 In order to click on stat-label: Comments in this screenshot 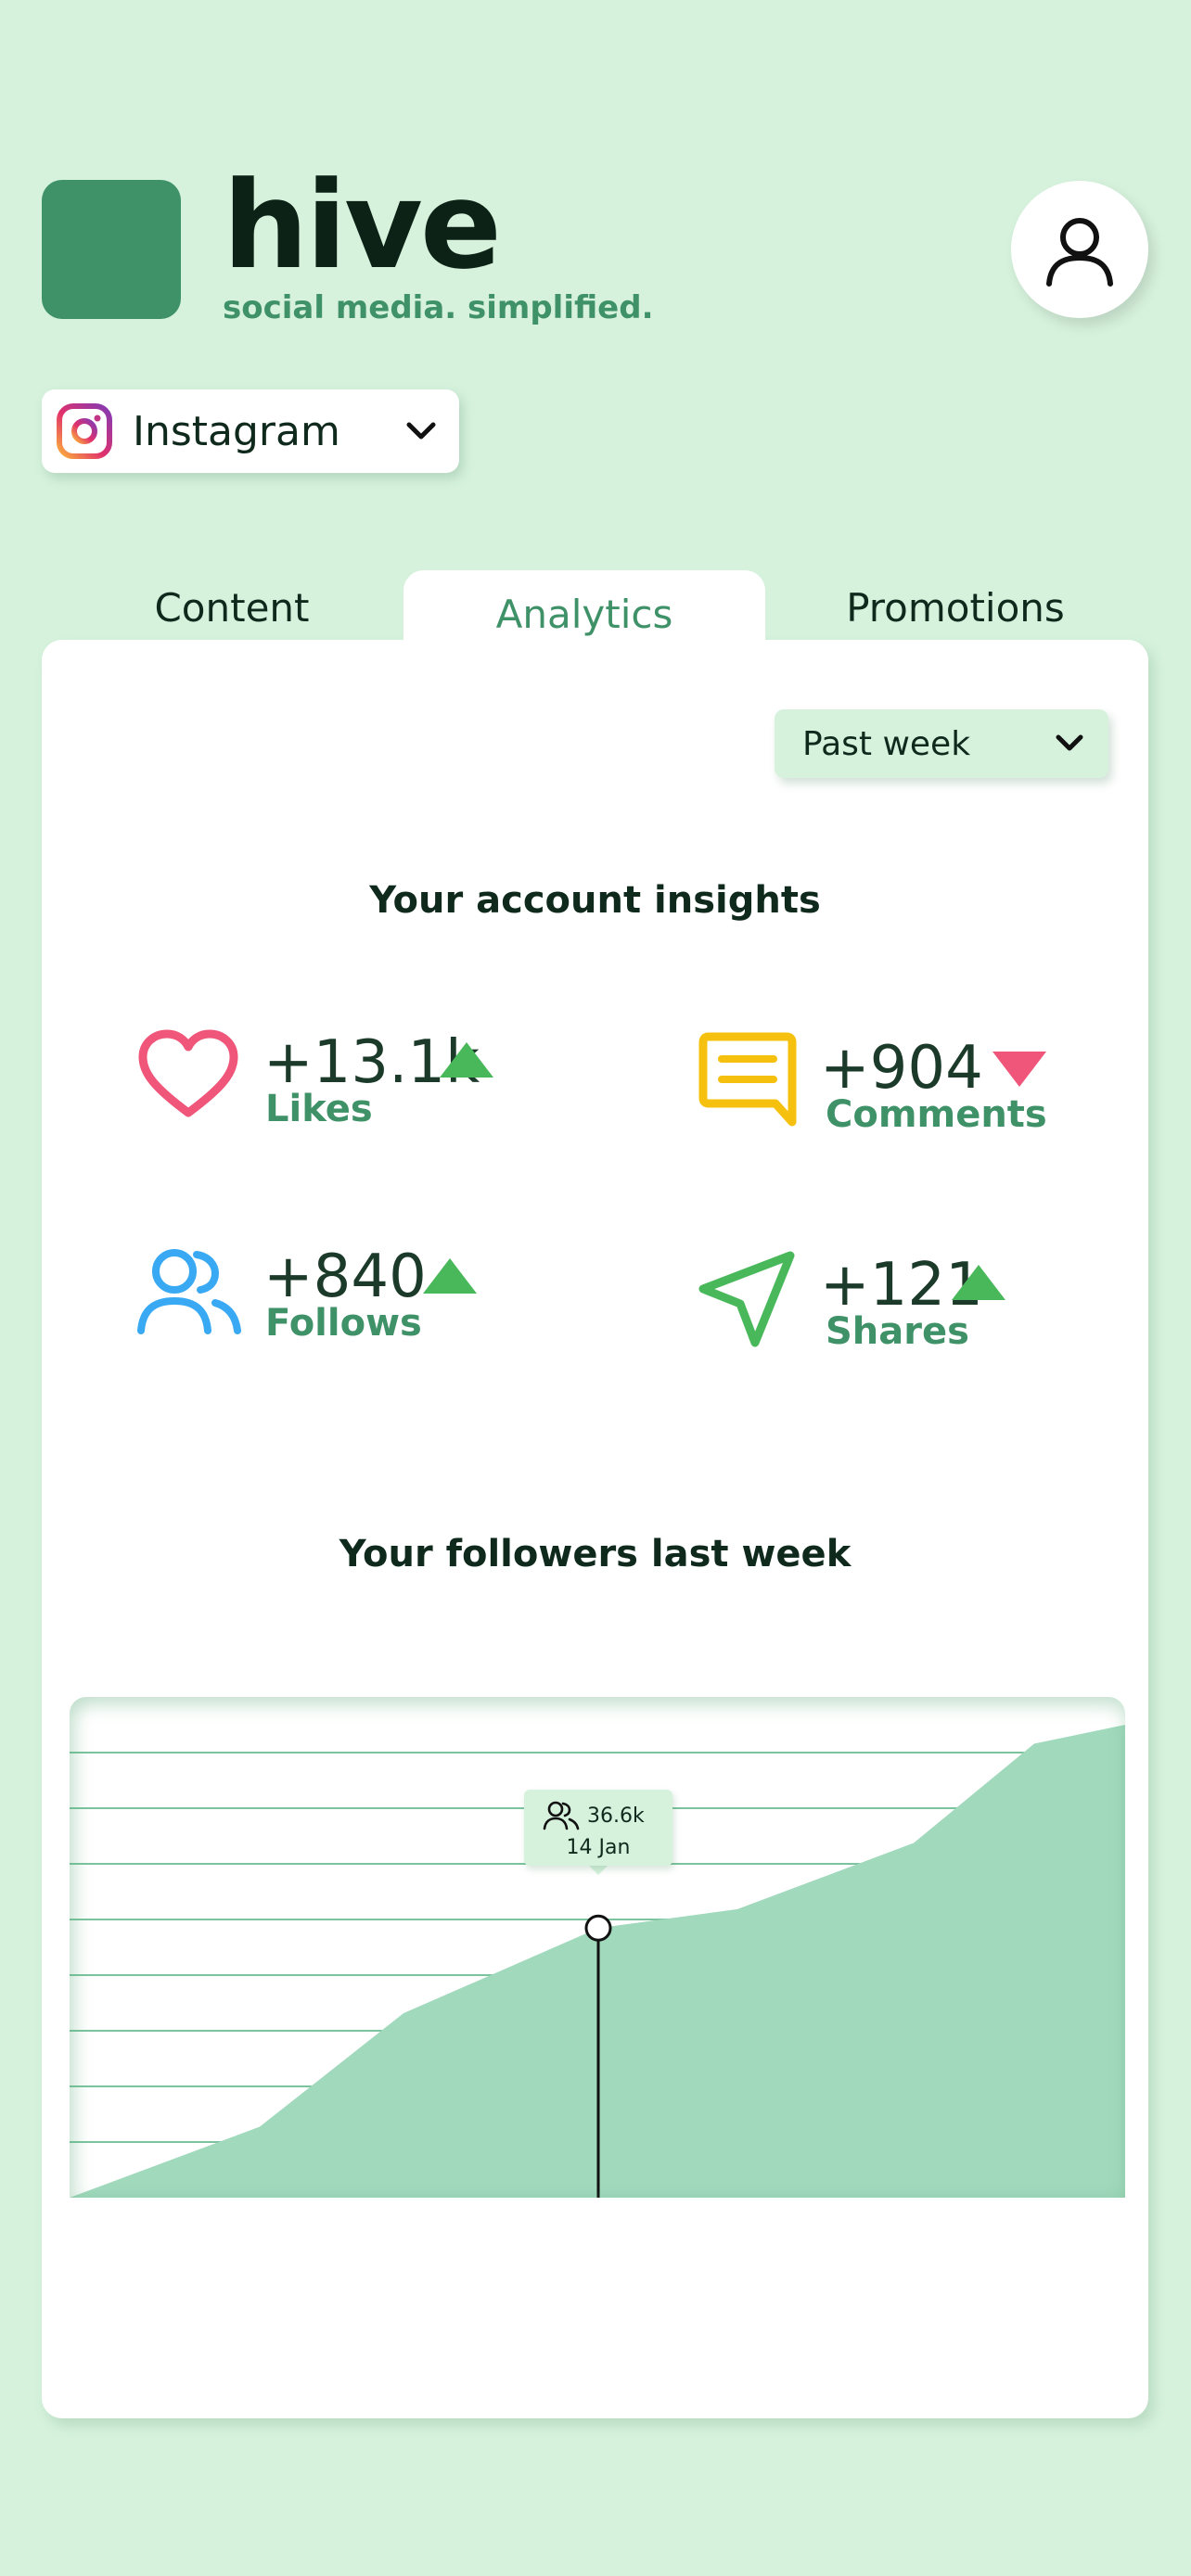, I will do `click(936, 1115)`.